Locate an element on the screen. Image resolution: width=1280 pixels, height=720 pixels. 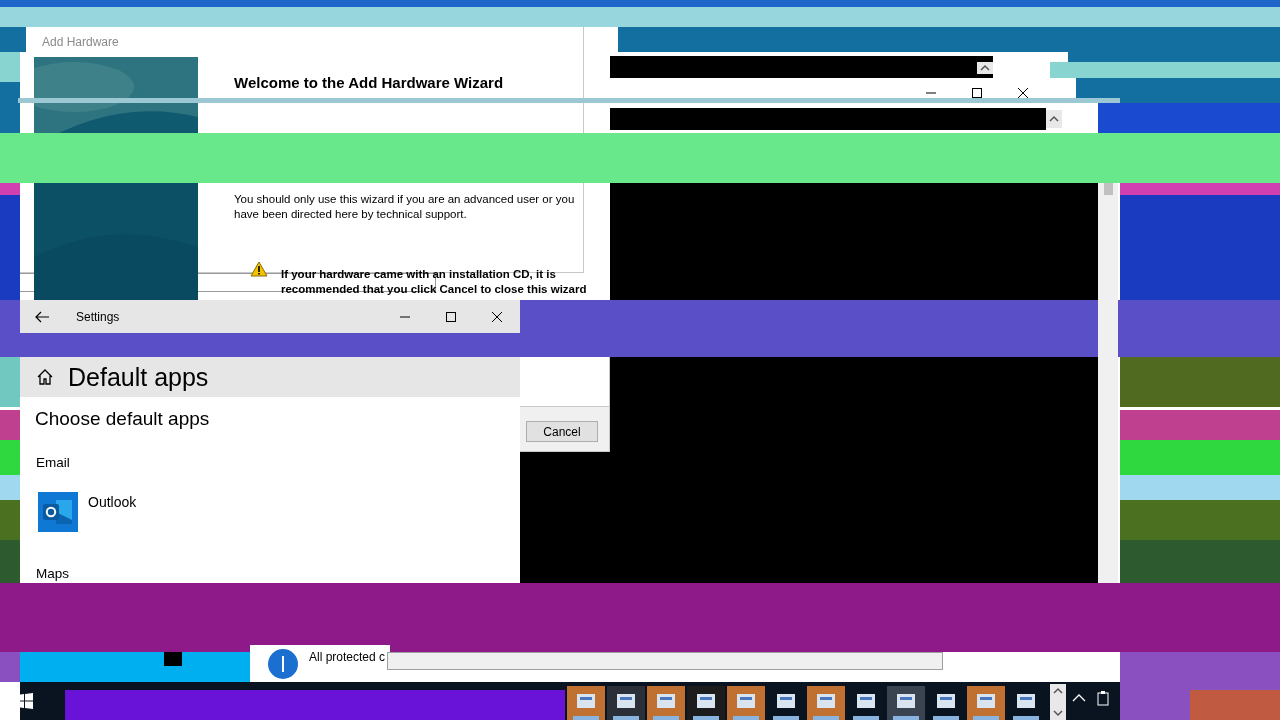
page-title: Default apps is located at coordinates (138, 377).